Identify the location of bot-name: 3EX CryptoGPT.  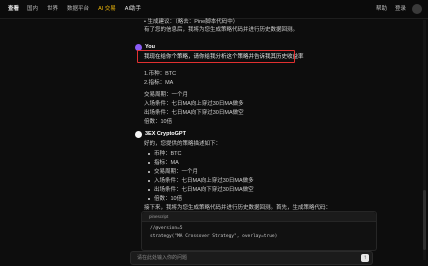
(165, 134).